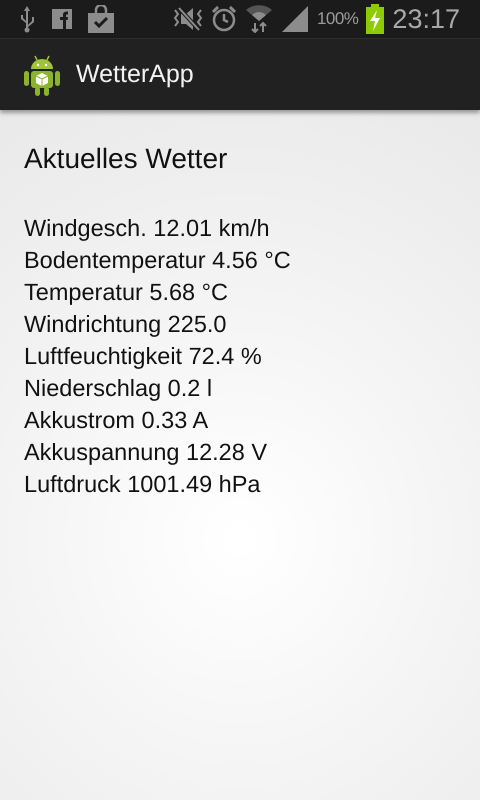  What do you see at coordinates (126, 159) in the screenshot?
I see `section-heading: Aktuelles Wetter` at bounding box center [126, 159].